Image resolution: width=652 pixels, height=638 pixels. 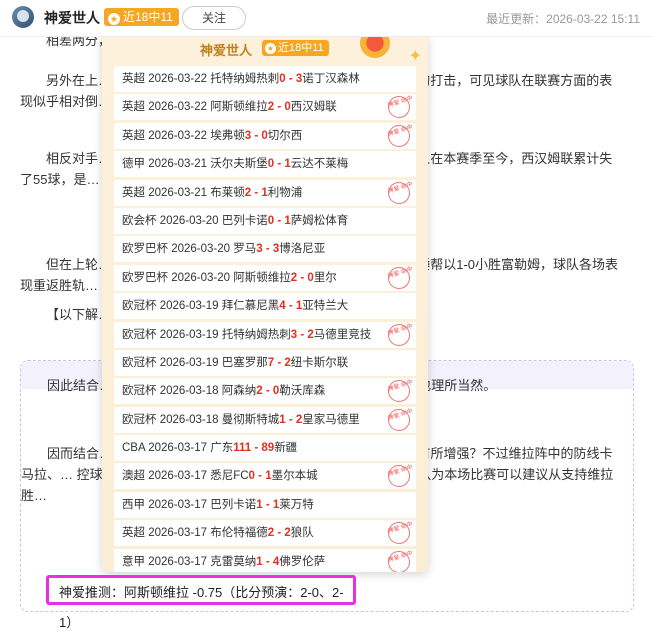 I want to click on match-away: 狼队, so click(x=302, y=533).